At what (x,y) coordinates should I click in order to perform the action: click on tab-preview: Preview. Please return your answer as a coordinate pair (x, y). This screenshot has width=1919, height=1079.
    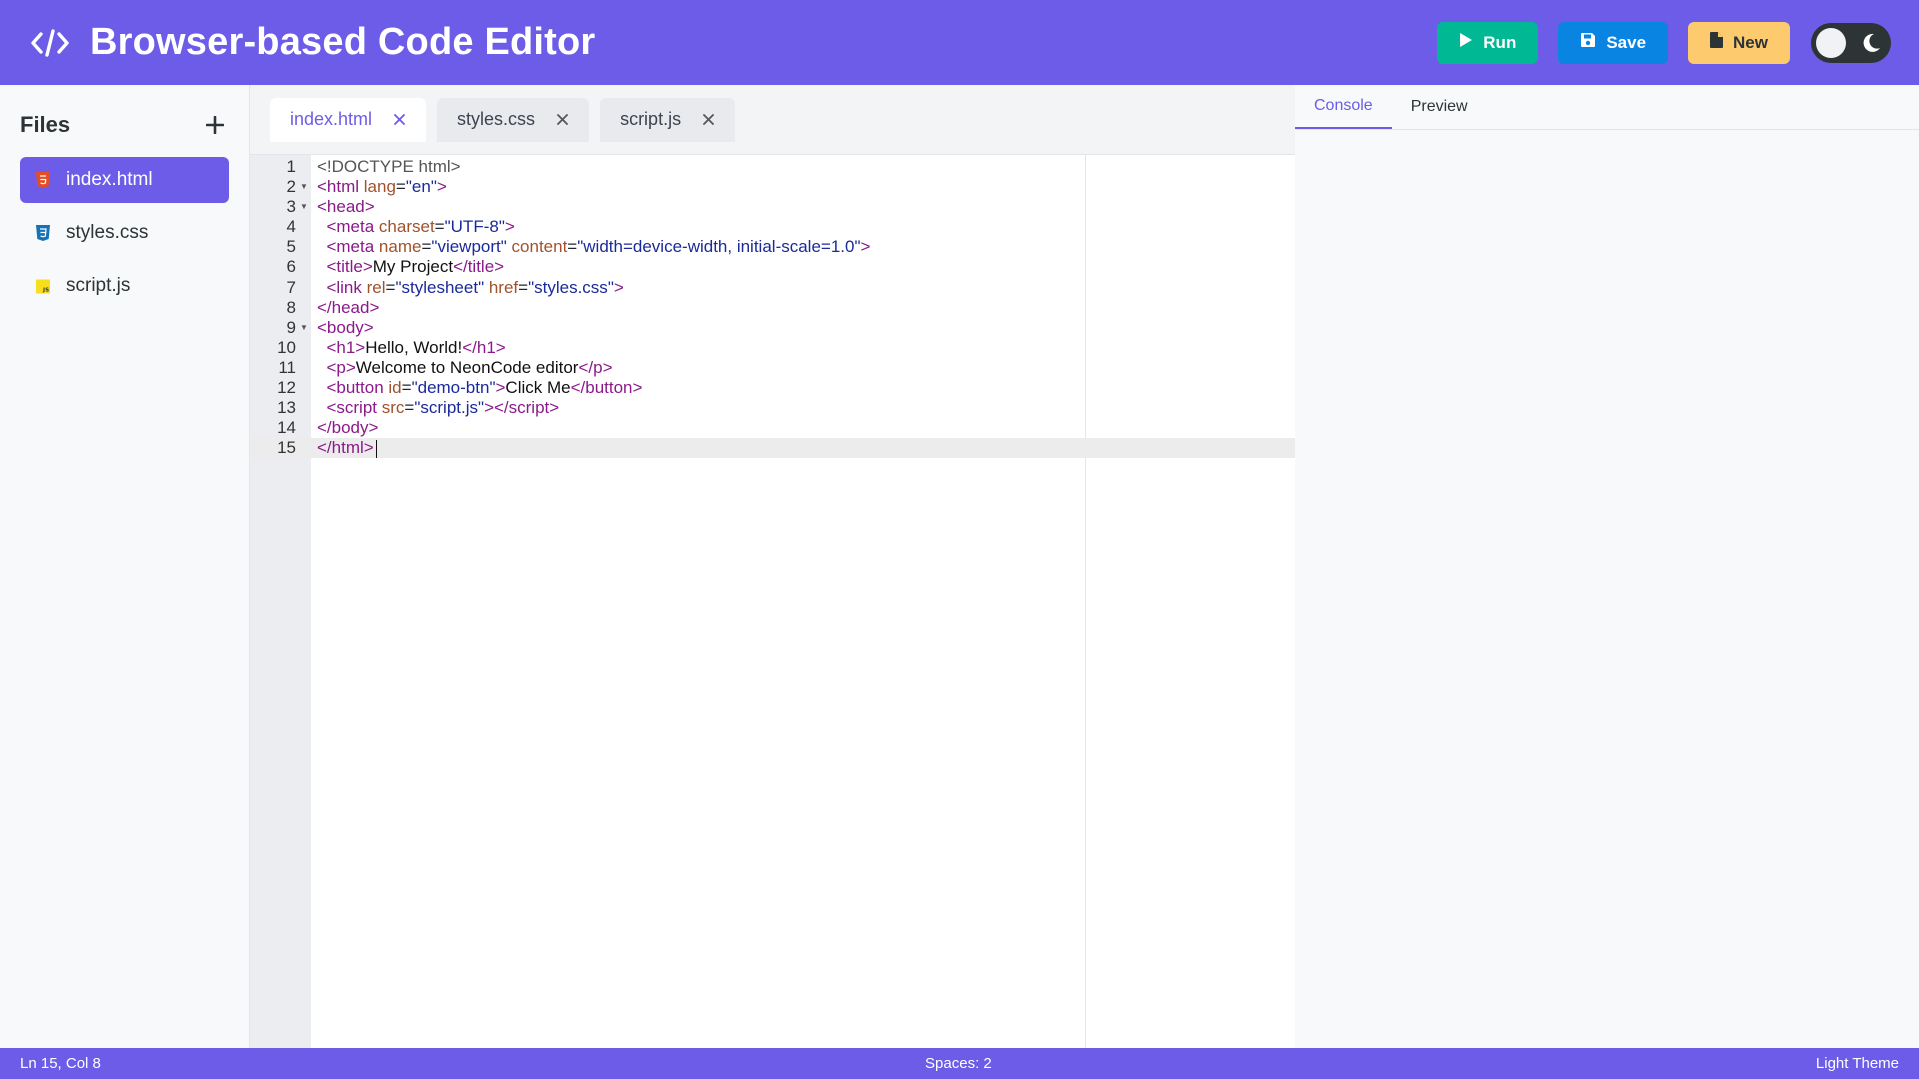
    Looking at the image, I should click on (1439, 107).